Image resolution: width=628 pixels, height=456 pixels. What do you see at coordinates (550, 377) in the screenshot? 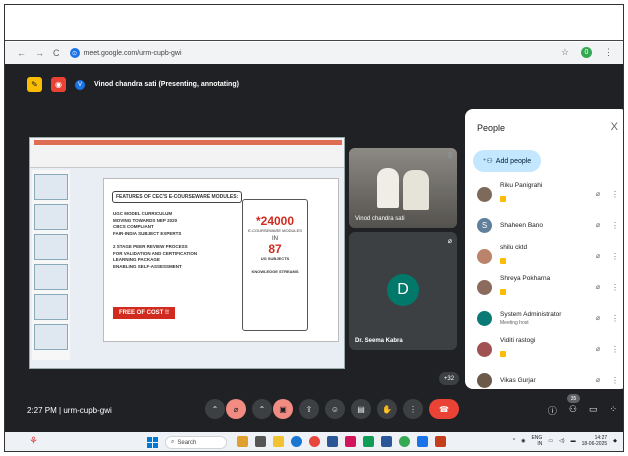
I see `participant-row: Vikas Gurjar ⌀ ⋮` at bounding box center [550, 377].